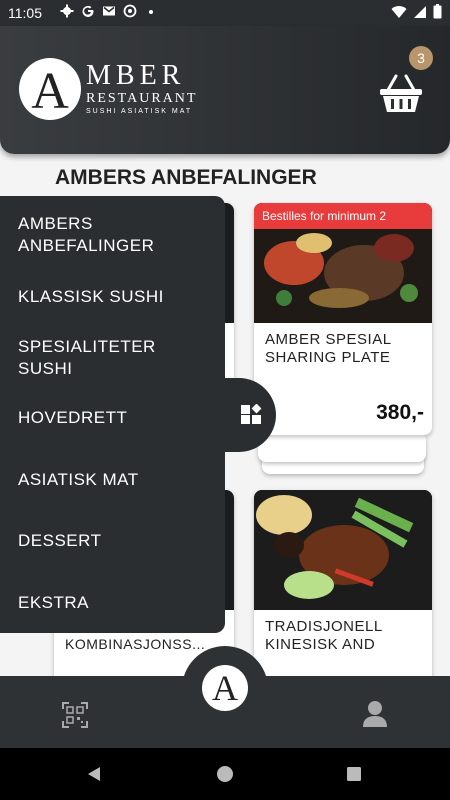 The image size is (450, 800). I want to click on status-bar: 11:05, so click(225, 13).